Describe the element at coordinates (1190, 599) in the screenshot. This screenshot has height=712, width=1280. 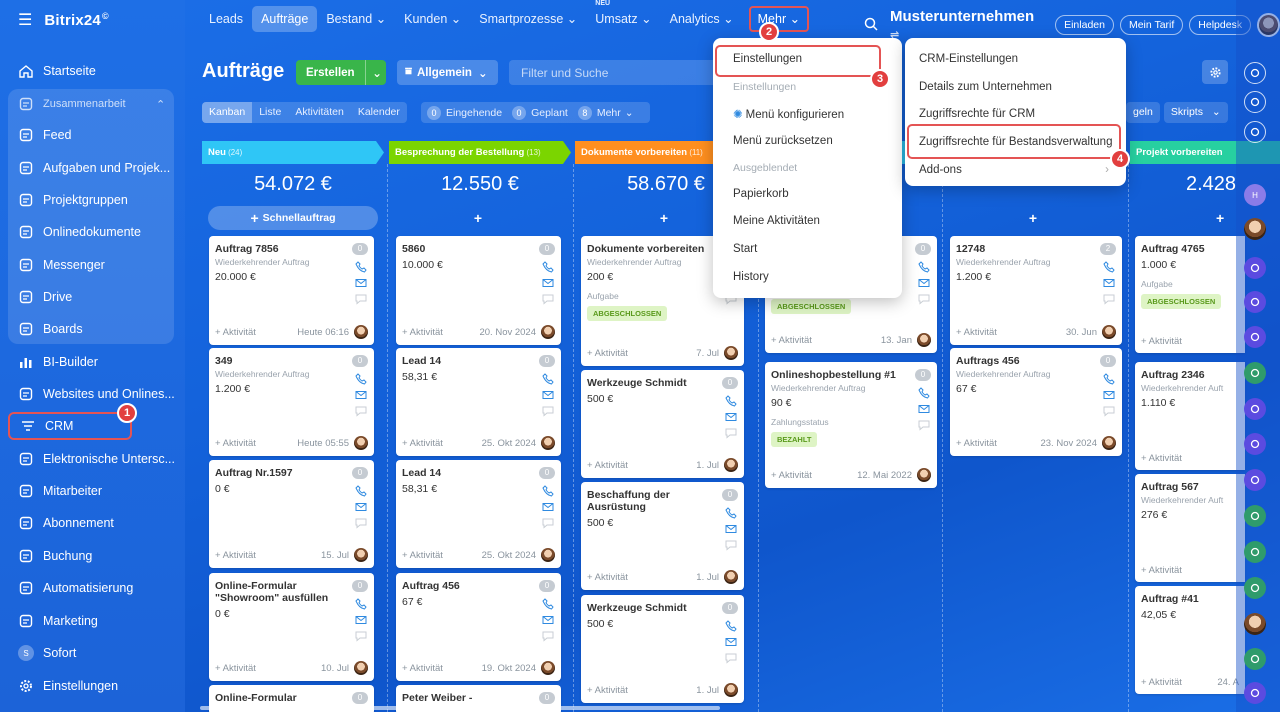
I see `card-title: Auftrag #41` at that location.